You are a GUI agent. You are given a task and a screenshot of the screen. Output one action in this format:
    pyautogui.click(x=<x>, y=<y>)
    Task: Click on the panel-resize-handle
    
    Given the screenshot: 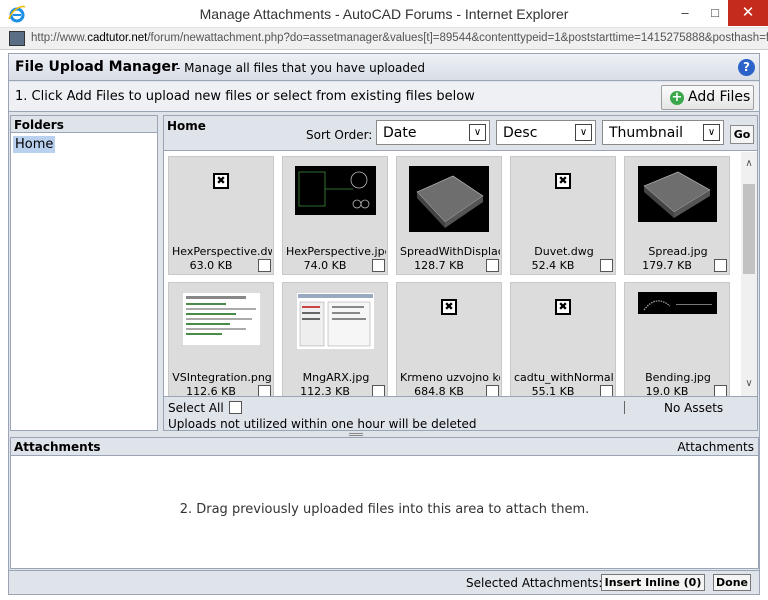 What is the action you would take?
    pyautogui.click(x=356, y=434)
    